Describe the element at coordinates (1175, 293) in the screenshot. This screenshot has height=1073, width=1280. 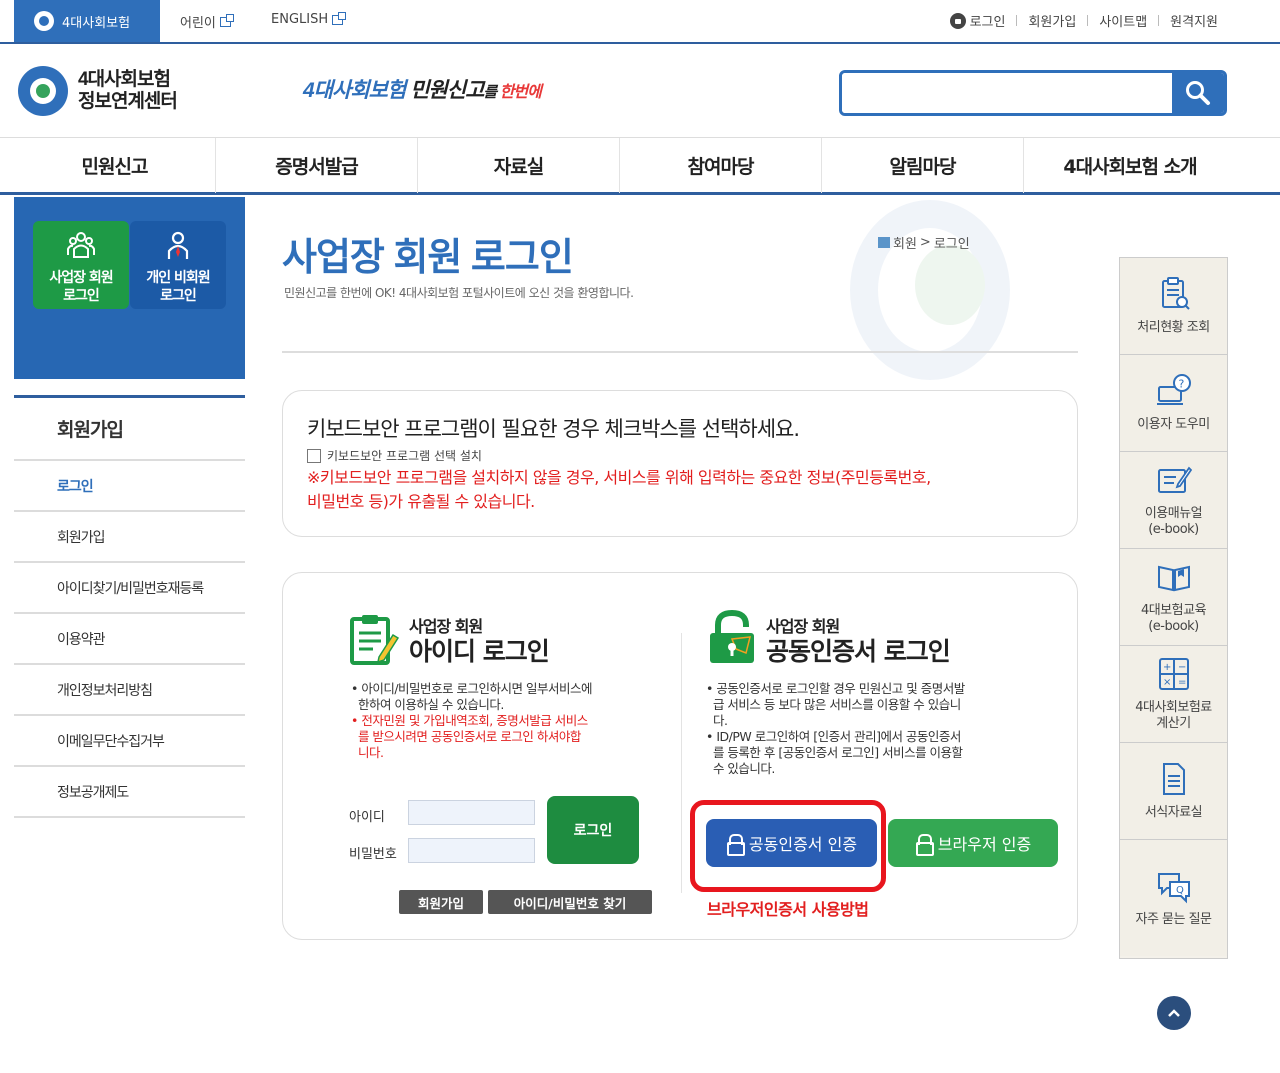
I see `clipboard-icon` at that location.